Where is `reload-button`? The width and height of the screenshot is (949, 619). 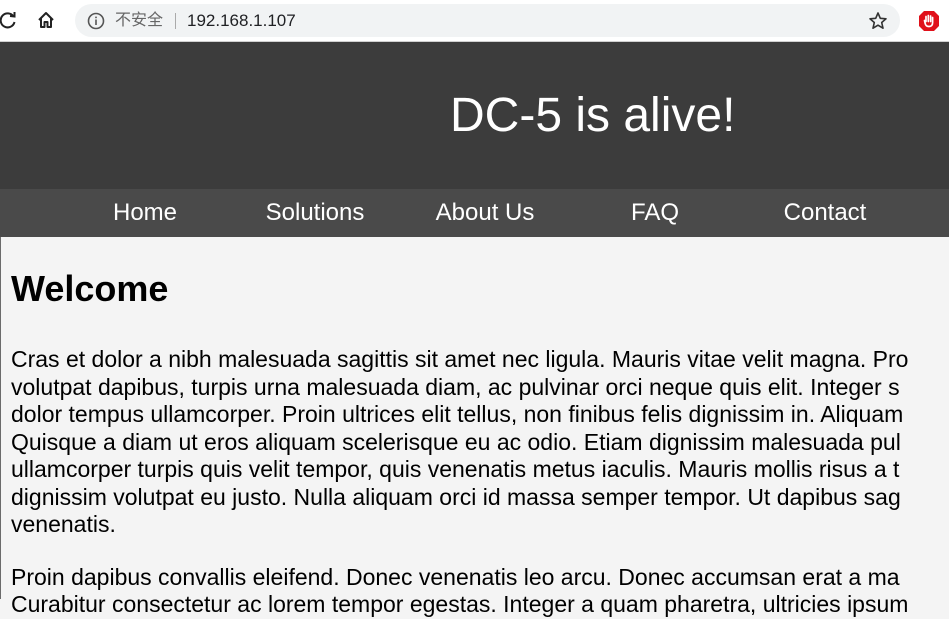 reload-button is located at coordinates (10, 20).